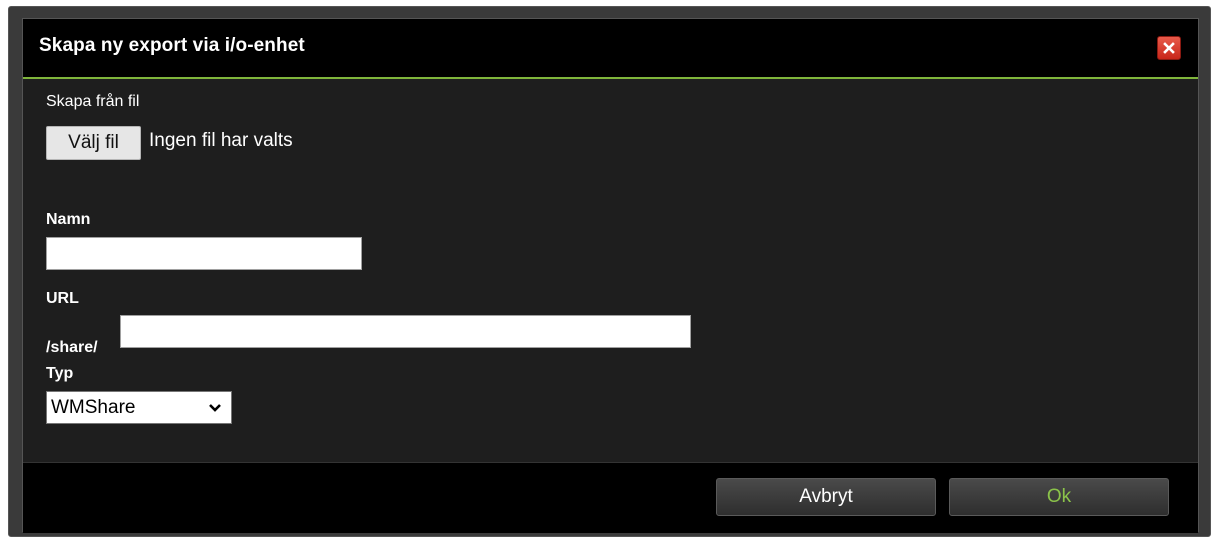  Describe the element at coordinates (72, 347) in the screenshot. I see `url-prefix: /share/` at that location.